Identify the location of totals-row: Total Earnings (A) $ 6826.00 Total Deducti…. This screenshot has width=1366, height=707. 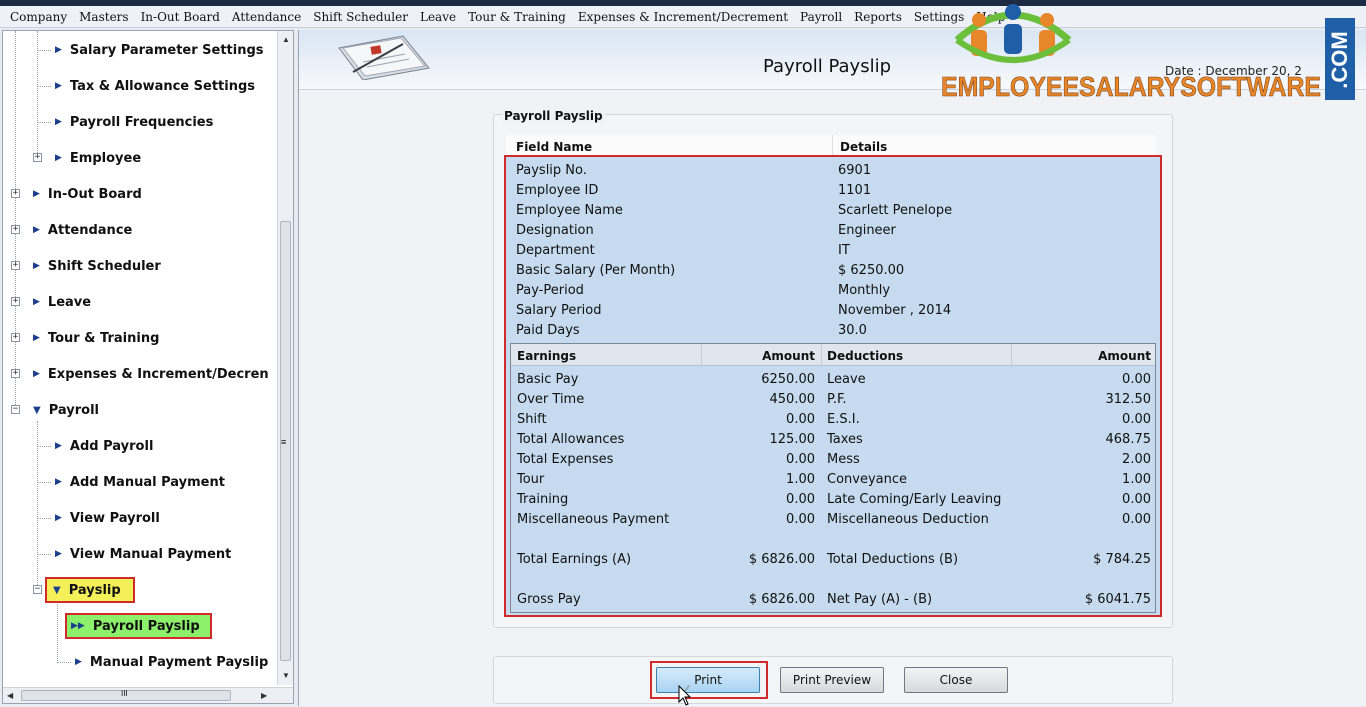
(833, 560).